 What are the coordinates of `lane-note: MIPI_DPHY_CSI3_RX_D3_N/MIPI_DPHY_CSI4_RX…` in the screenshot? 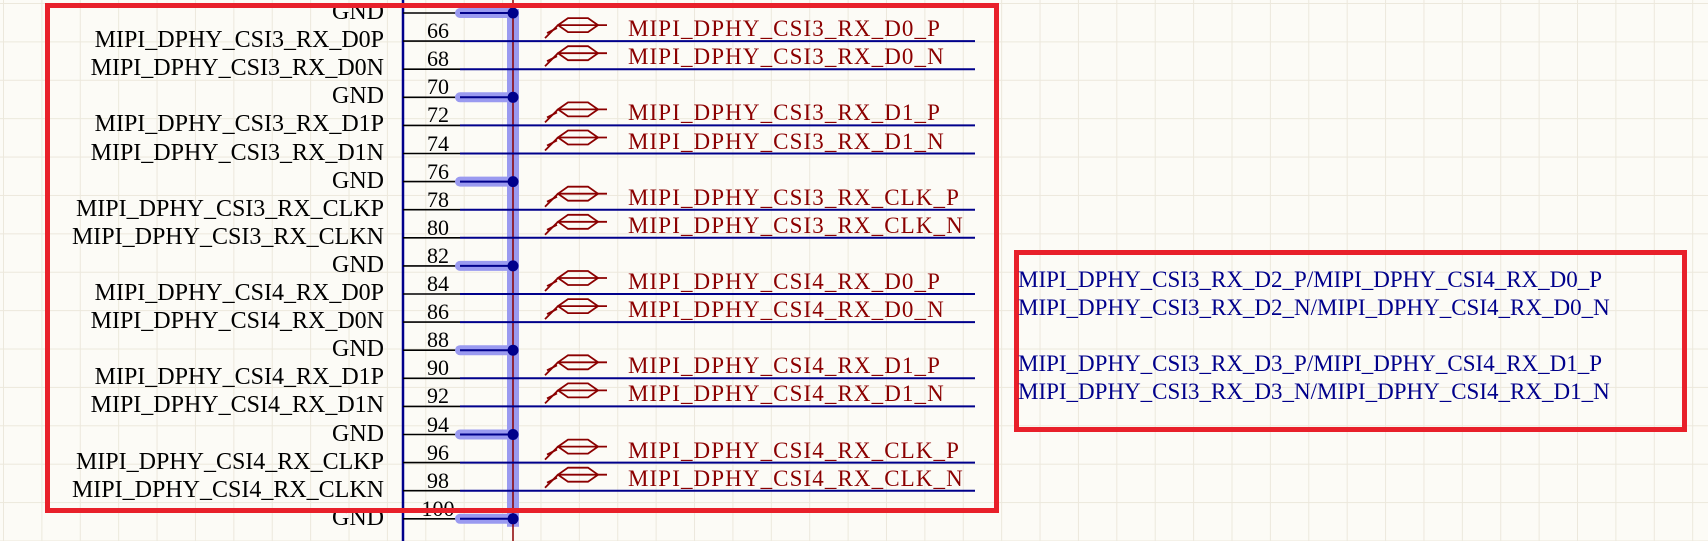 It's located at (1314, 391).